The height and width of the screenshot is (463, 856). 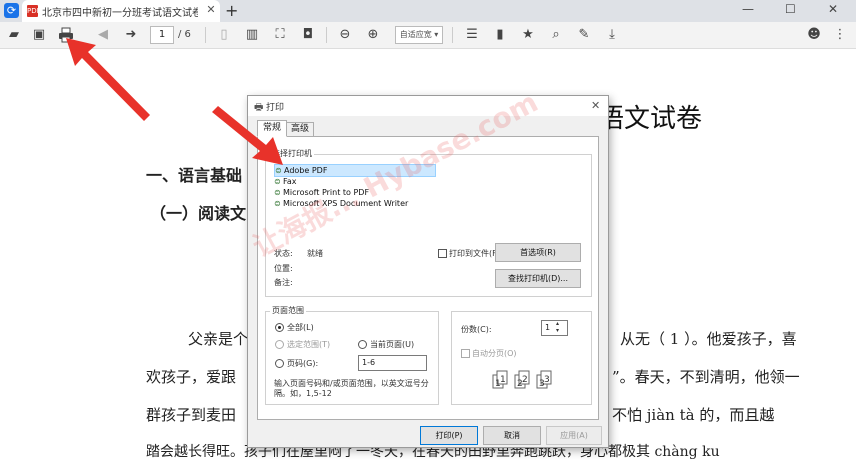 What do you see at coordinates (174, 101) in the screenshot?
I see `annotation-arrows` at bounding box center [174, 101].